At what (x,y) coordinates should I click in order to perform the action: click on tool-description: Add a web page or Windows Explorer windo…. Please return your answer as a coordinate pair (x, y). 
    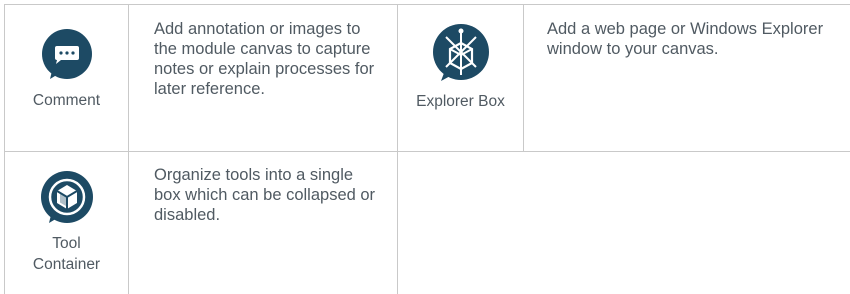
    Looking at the image, I should click on (685, 39).